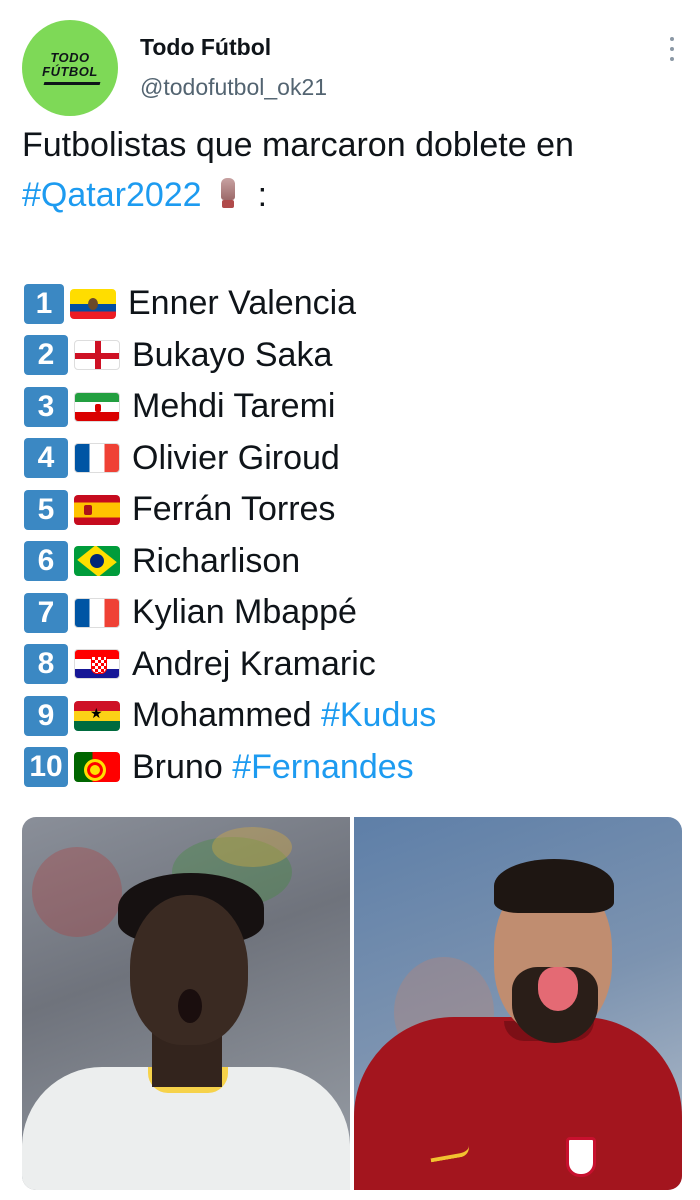 The image size is (700, 1200). I want to click on number-badge-icon: 1, so click(44, 303).